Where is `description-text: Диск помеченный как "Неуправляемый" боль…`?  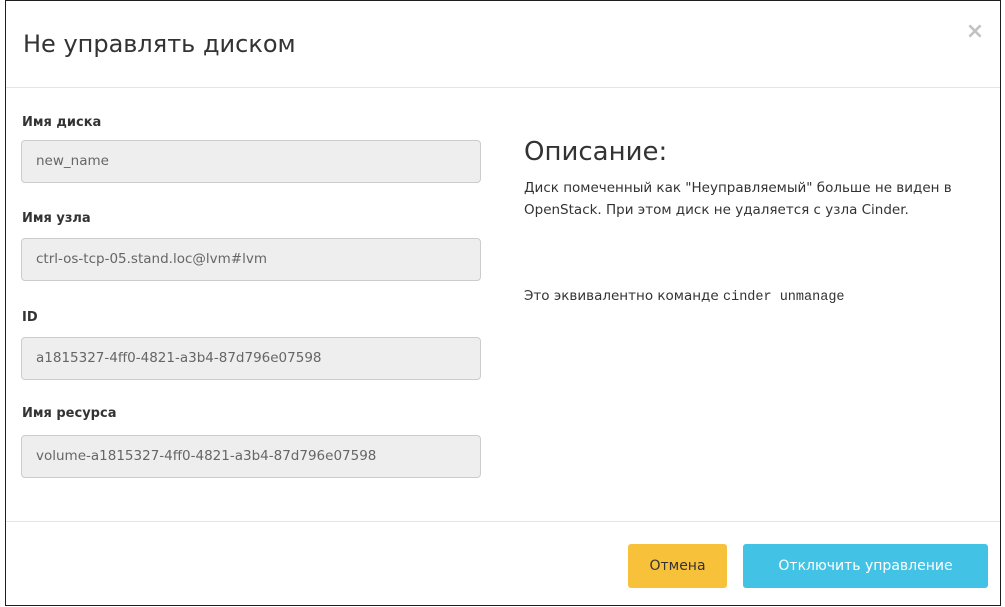
description-text: Диск помеченный как "Неуправляемый" боль… is located at coordinates (738, 199).